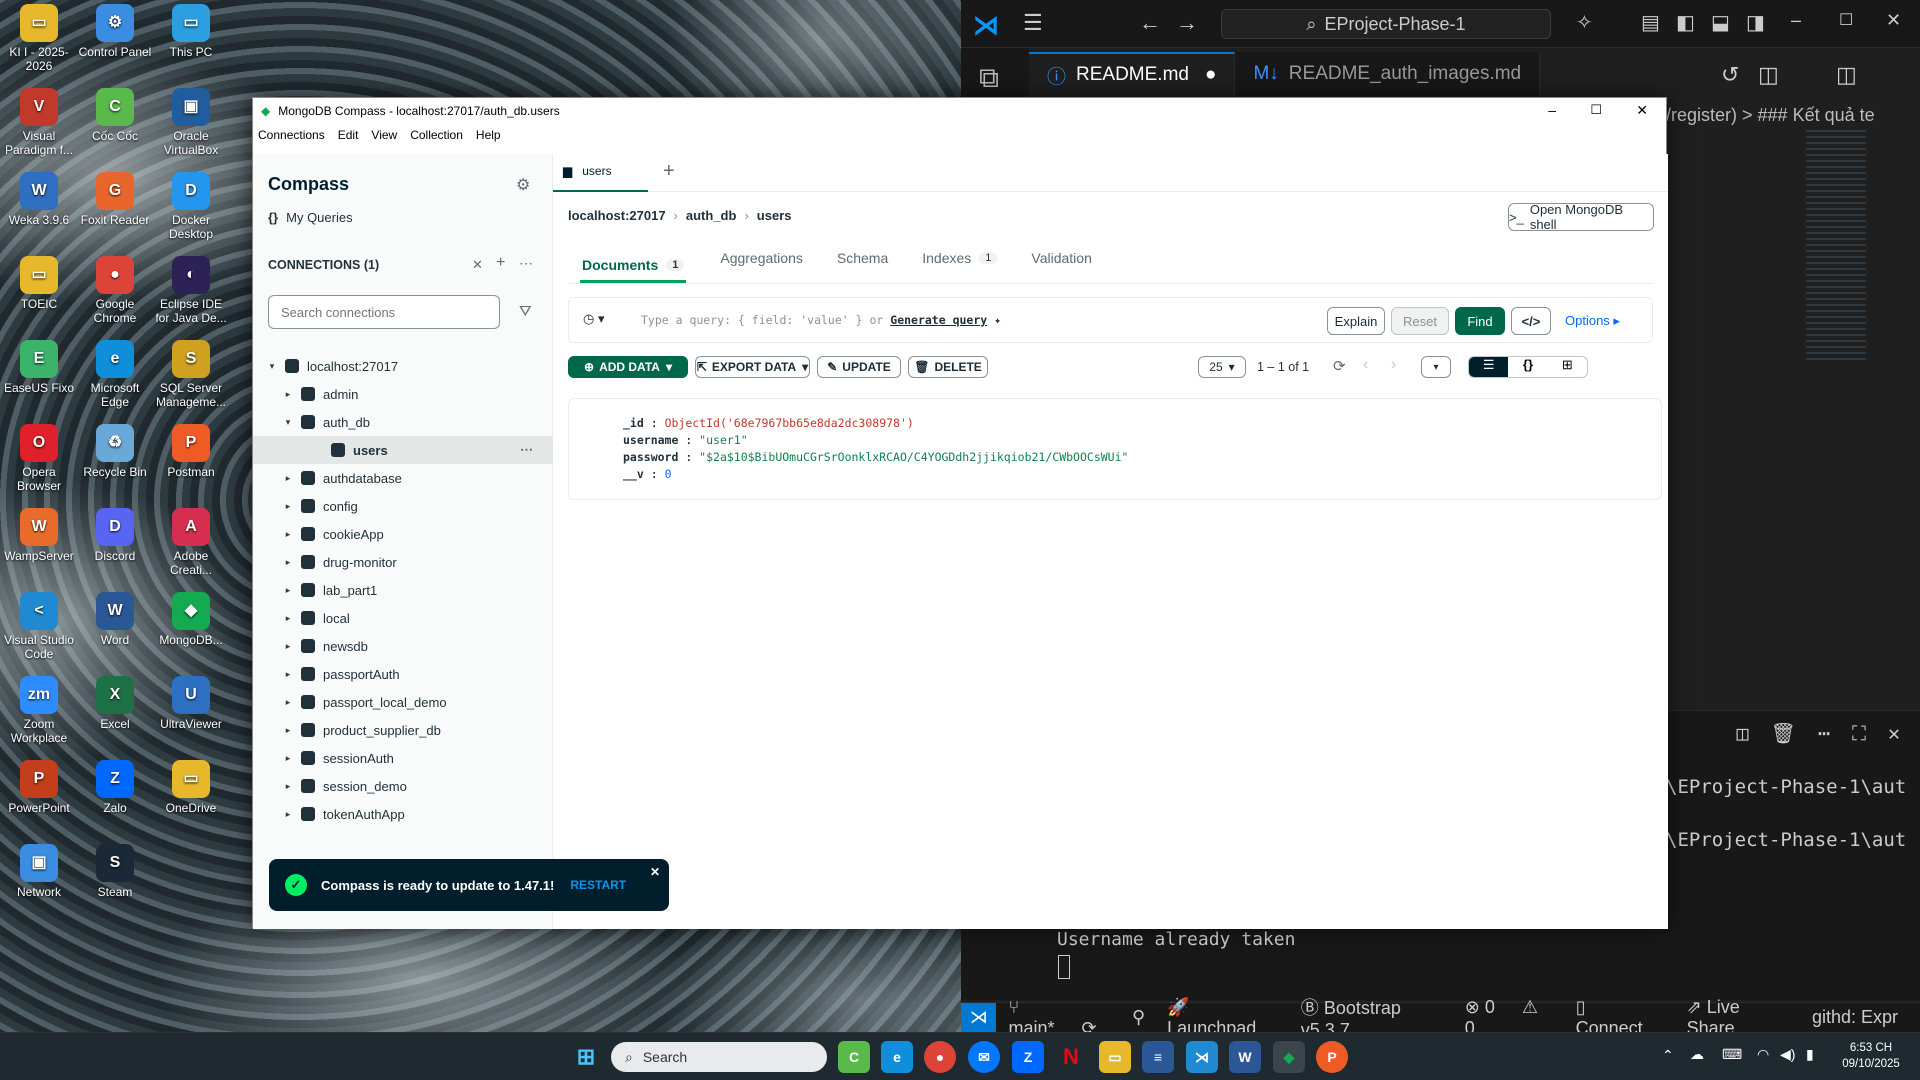 Image resolution: width=1920 pixels, height=1080 pixels. What do you see at coordinates (477, 265) in the screenshot?
I see `collapse-all-icon: ✕` at bounding box center [477, 265].